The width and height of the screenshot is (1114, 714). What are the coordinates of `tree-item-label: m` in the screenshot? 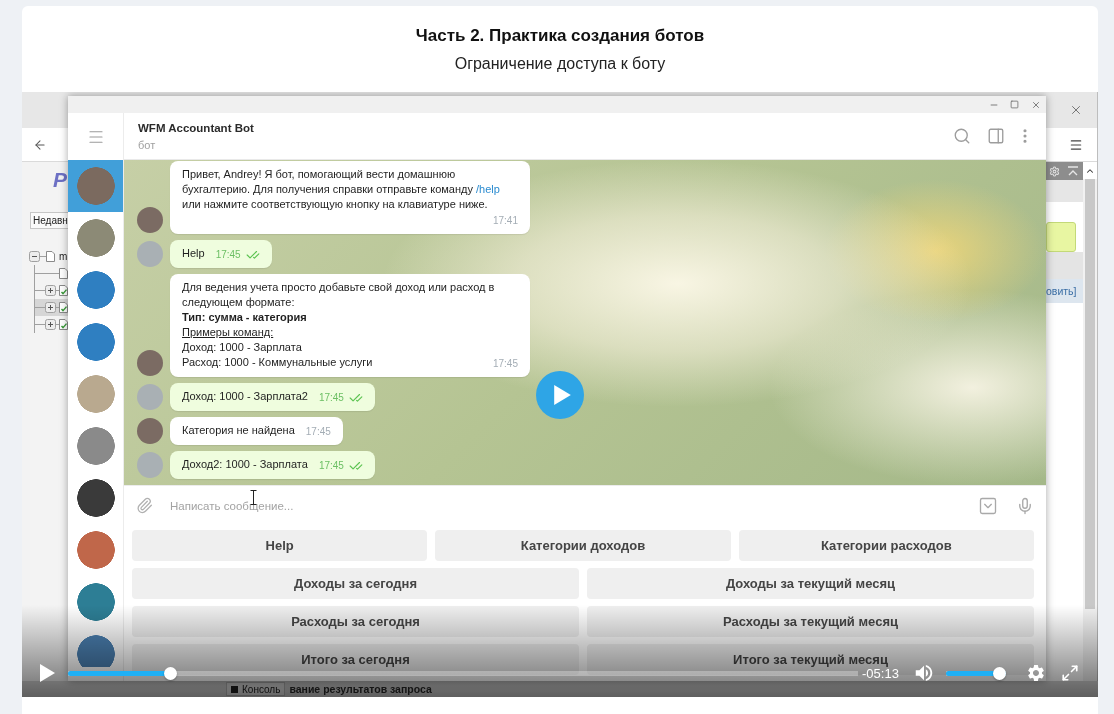 It's located at (63, 256).